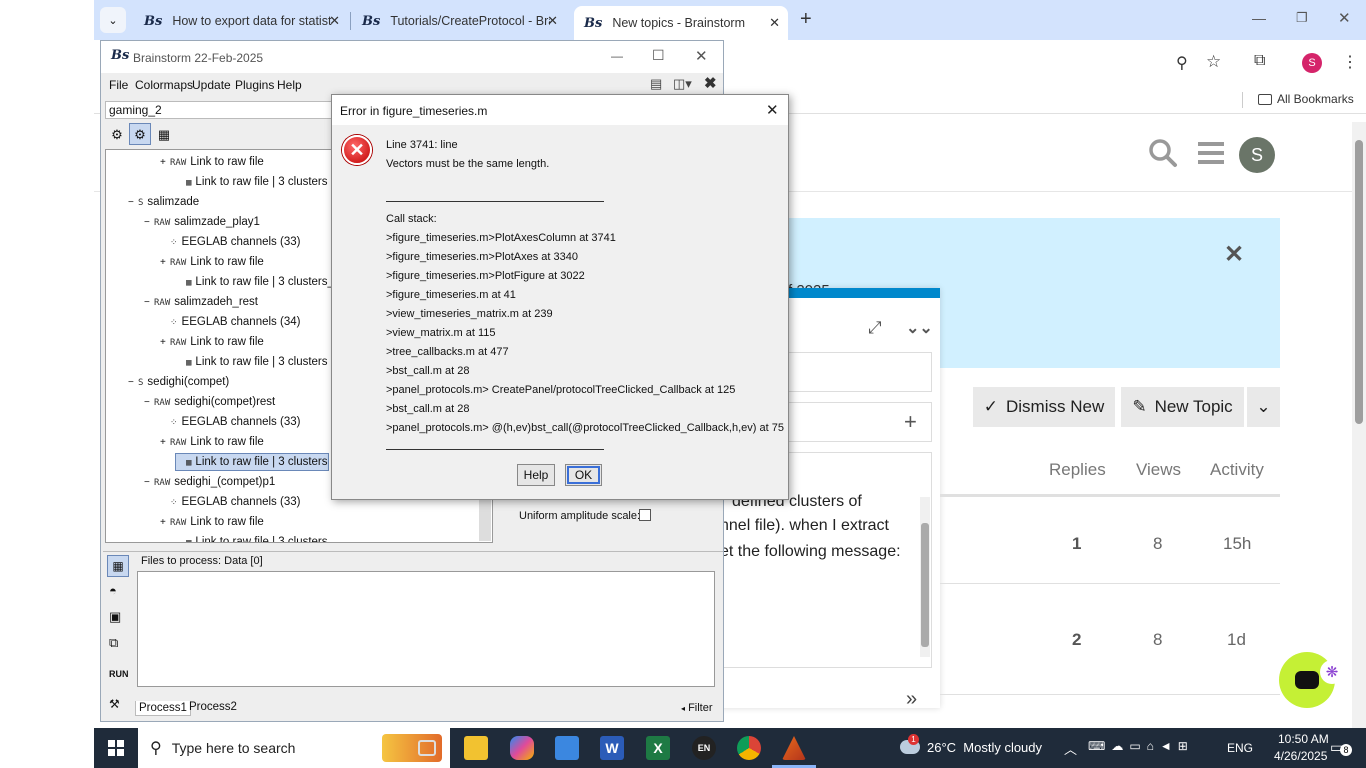  I want to click on hamburger-menu-icon, so click(1211, 153).